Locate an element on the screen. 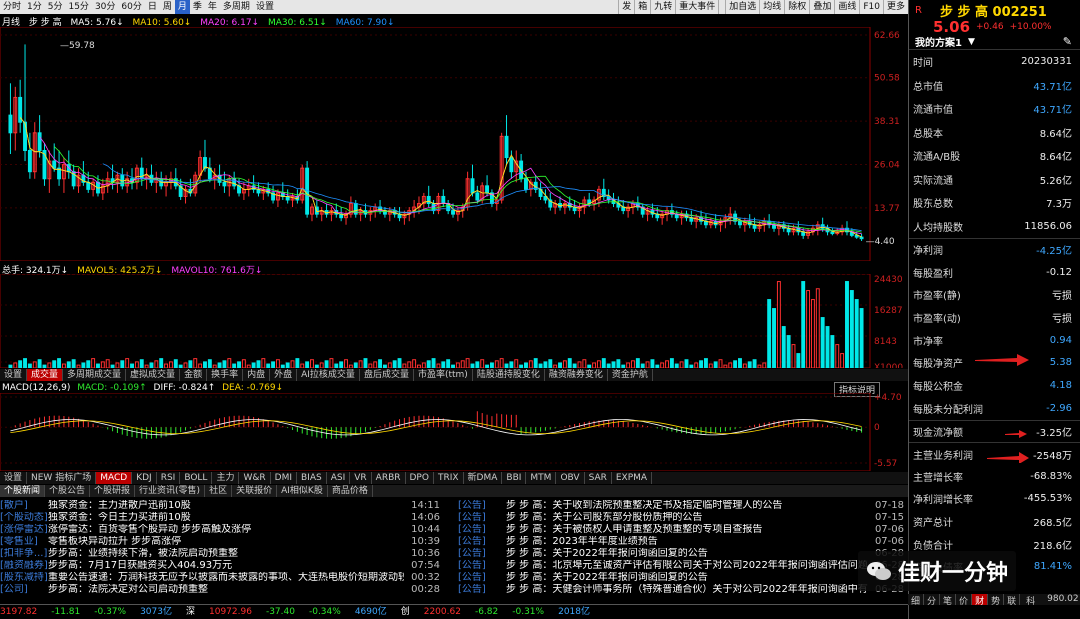 The width and height of the screenshot is (1080, 619). news-title: 步步高：法院决定对公司启动预重整 is located at coordinates (226, 590).